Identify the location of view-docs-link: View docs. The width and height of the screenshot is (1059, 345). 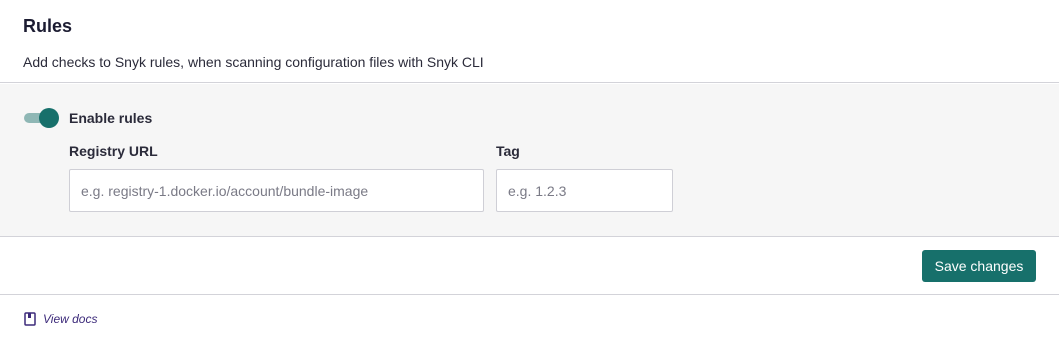
(60, 319).